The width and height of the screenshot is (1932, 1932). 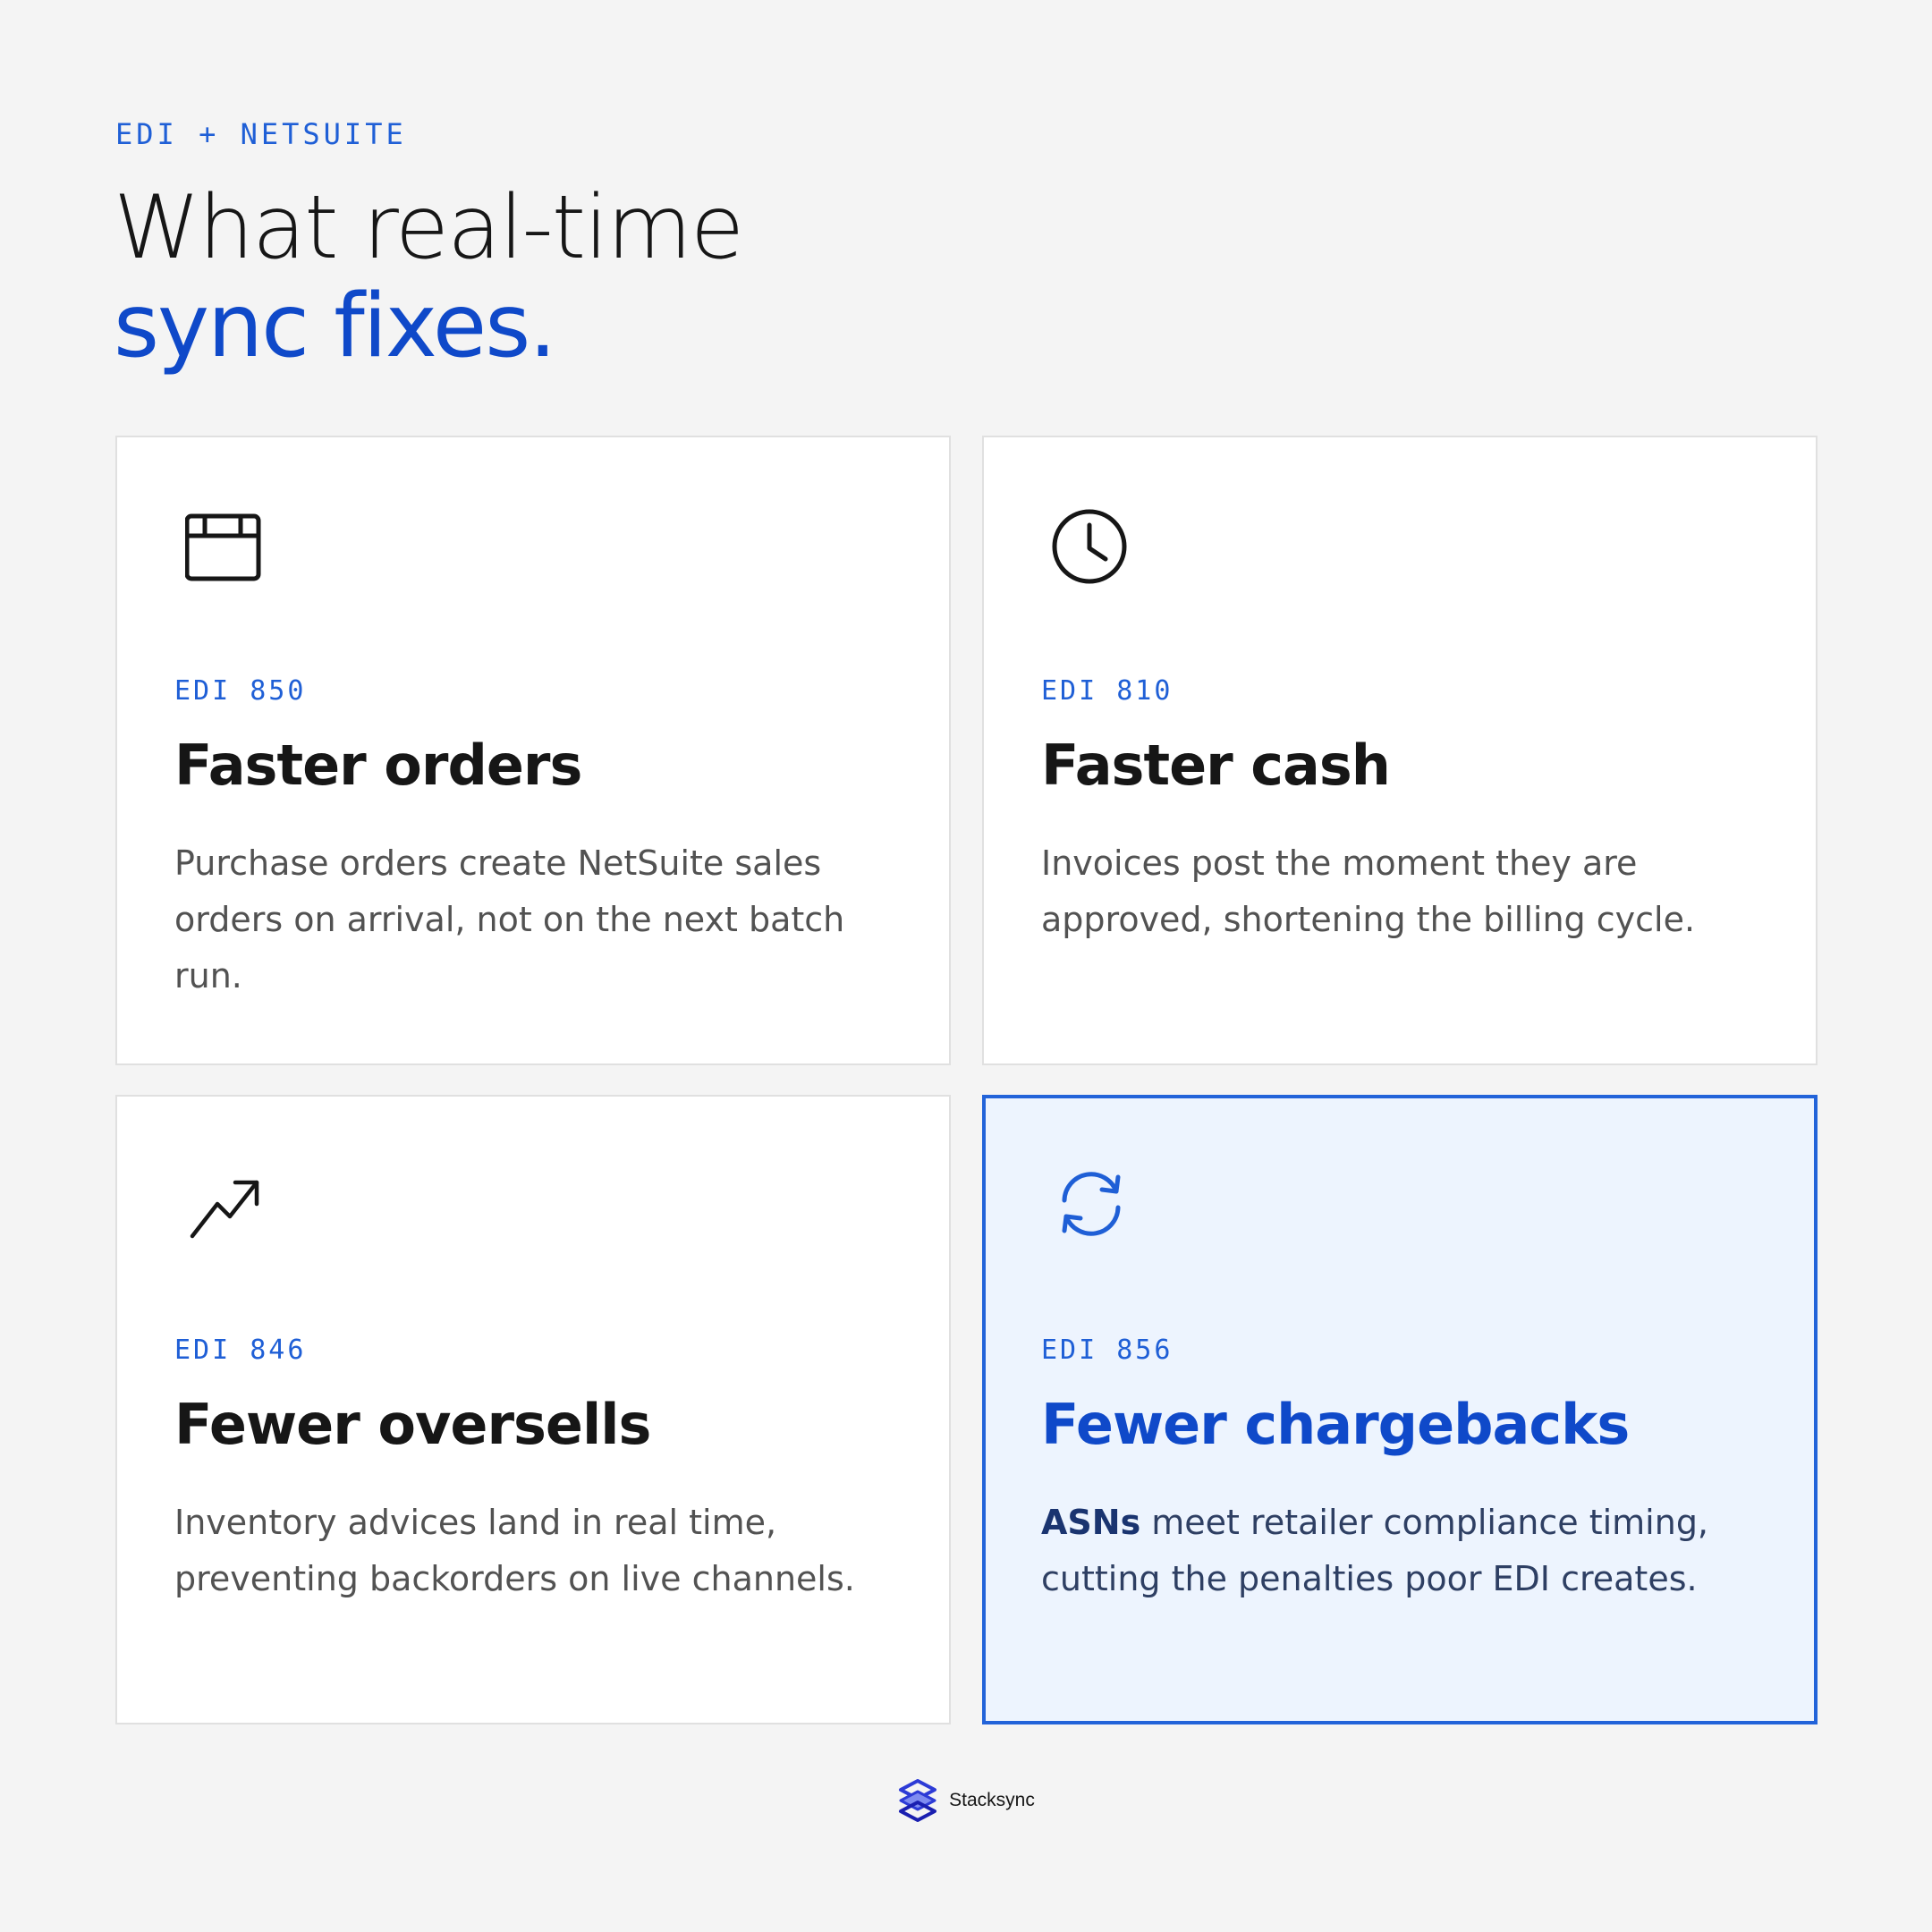 What do you see at coordinates (429, 228) in the screenshot?
I see `page-title-line1: What real-time` at bounding box center [429, 228].